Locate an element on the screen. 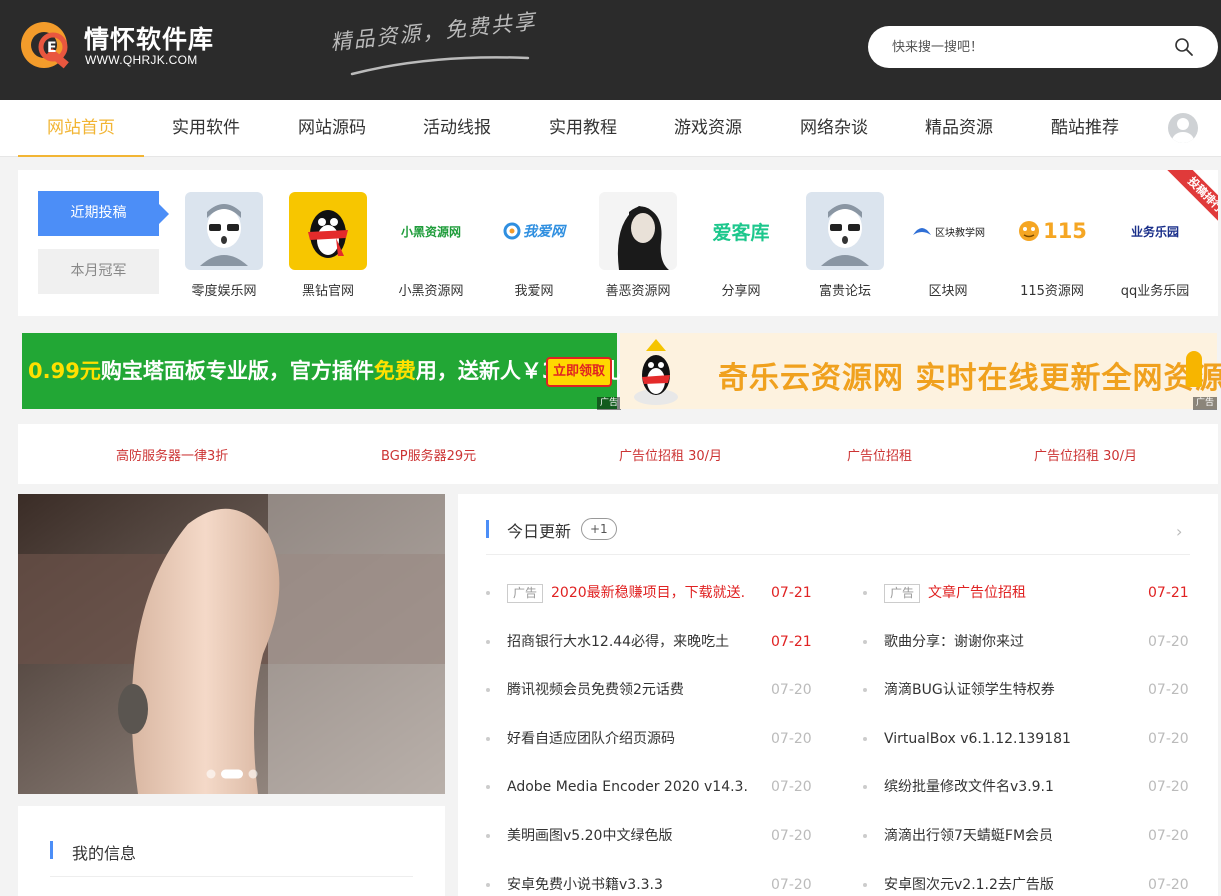 The width and height of the screenshot is (1221, 896). update-list-item: 招商银行大水12.44必得，来晚吃土 is located at coordinates (618, 642).